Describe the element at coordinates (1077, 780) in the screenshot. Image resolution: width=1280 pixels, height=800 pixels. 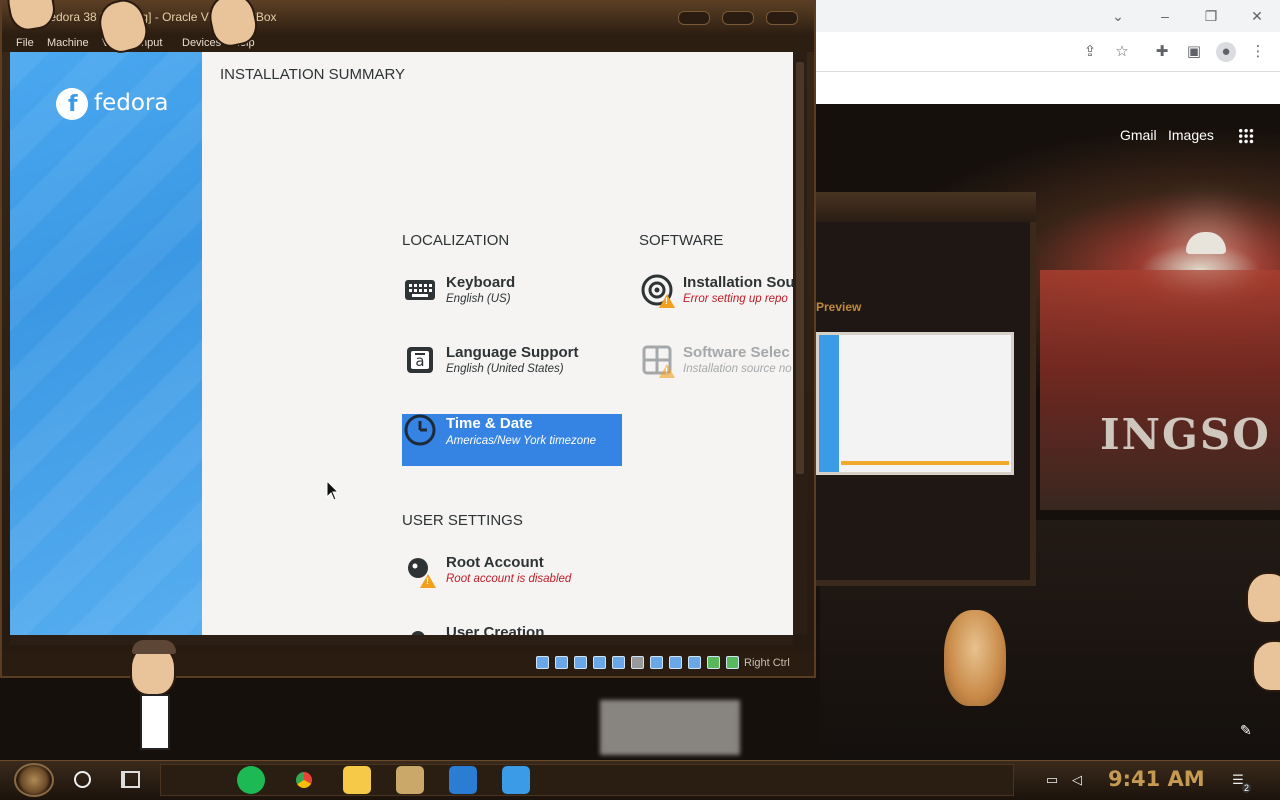
I see `volume-muted-icon: ◁` at that location.